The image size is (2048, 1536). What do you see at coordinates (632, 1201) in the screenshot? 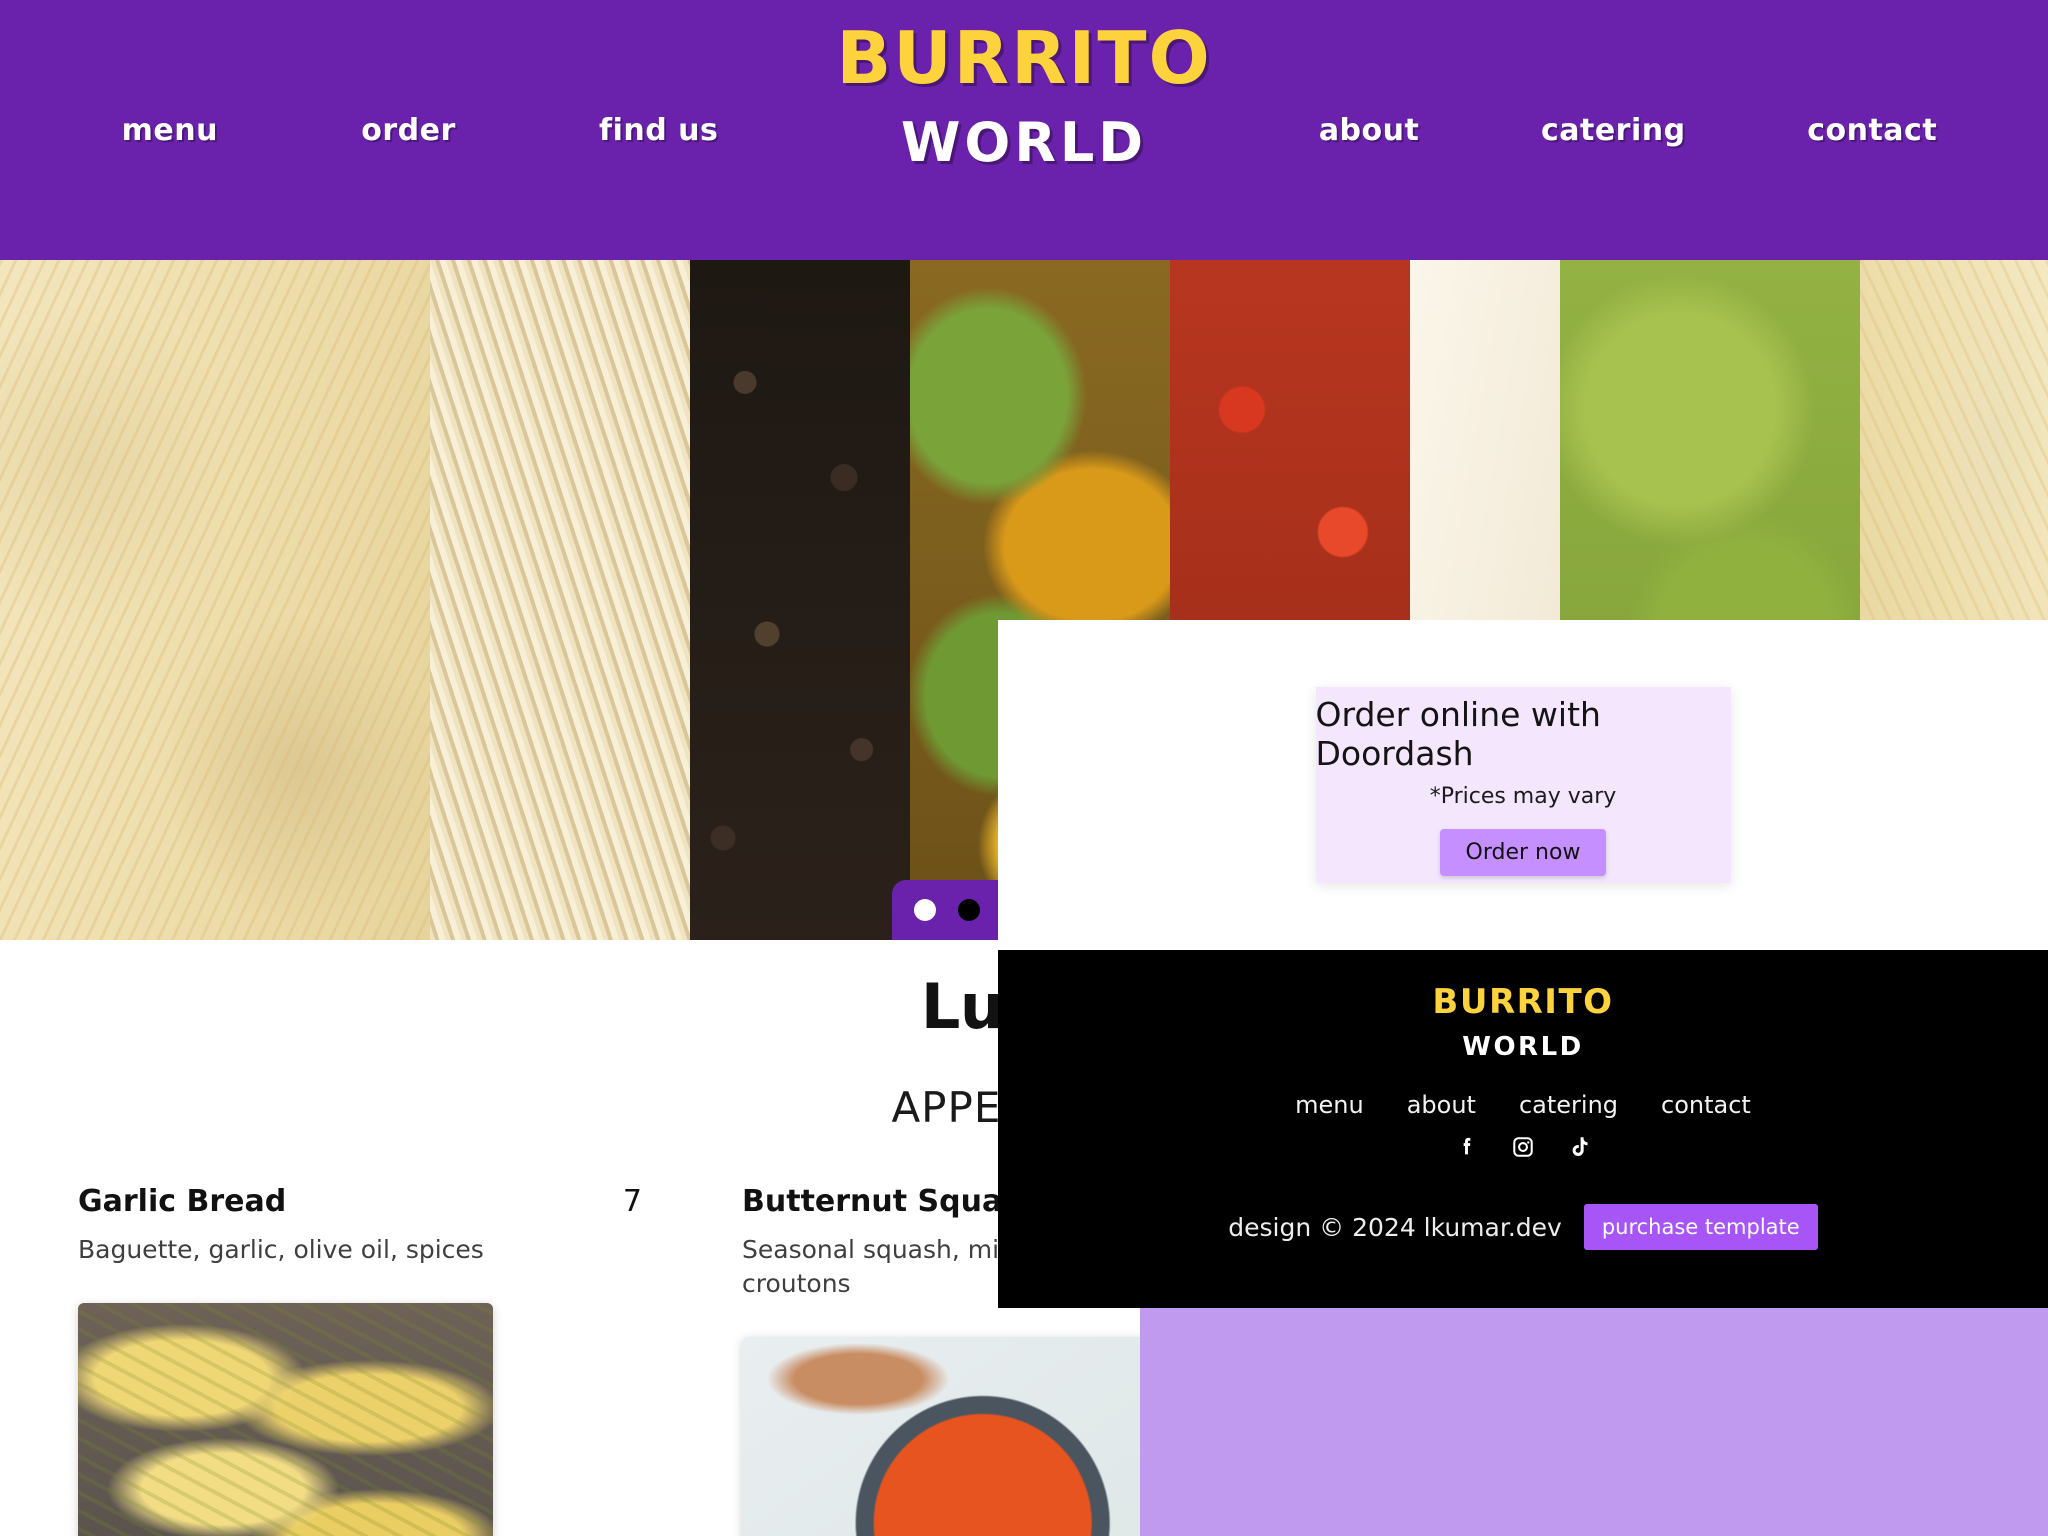
I see `menu-item-price: 7` at bounding box center [632, 1201].